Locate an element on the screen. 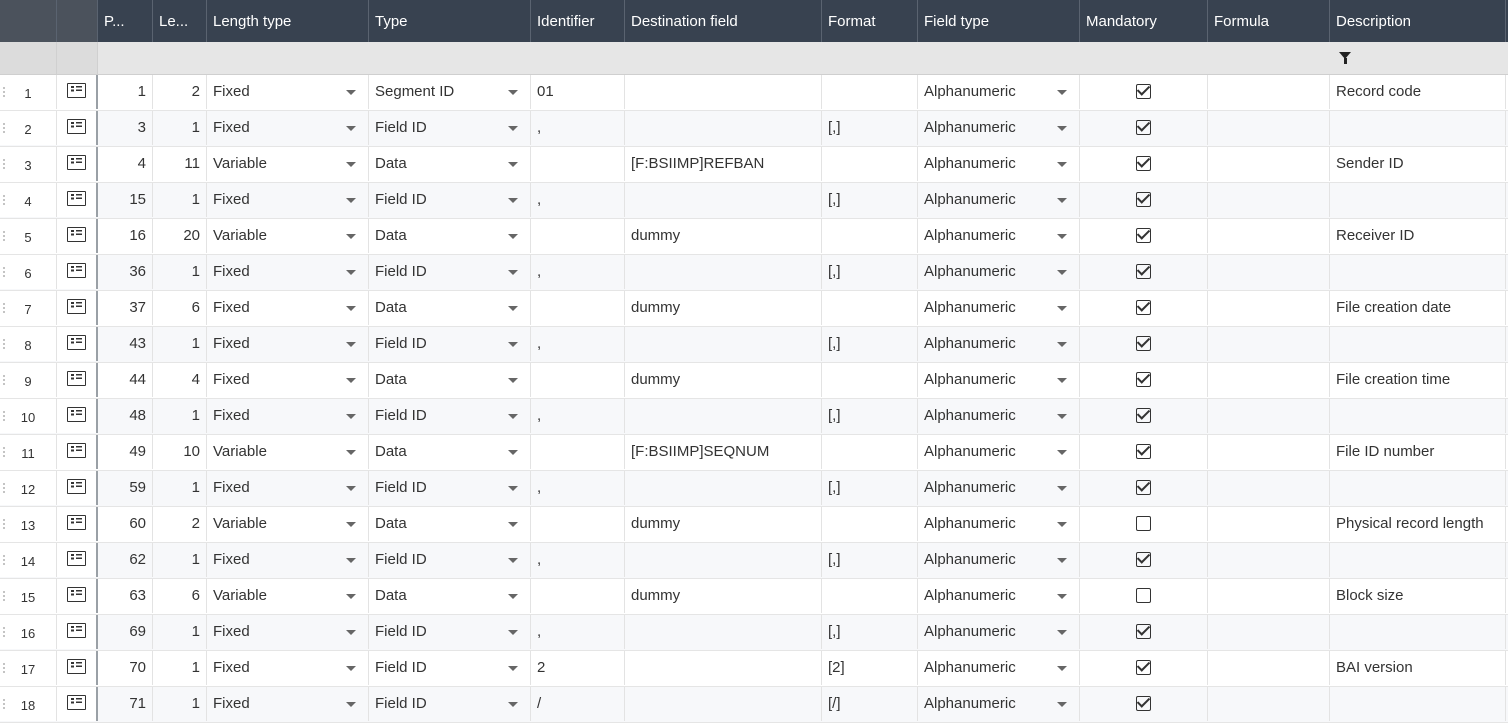 The image size is (1508, 723). filter-cell-formula is located at coordinates (1269, 58).